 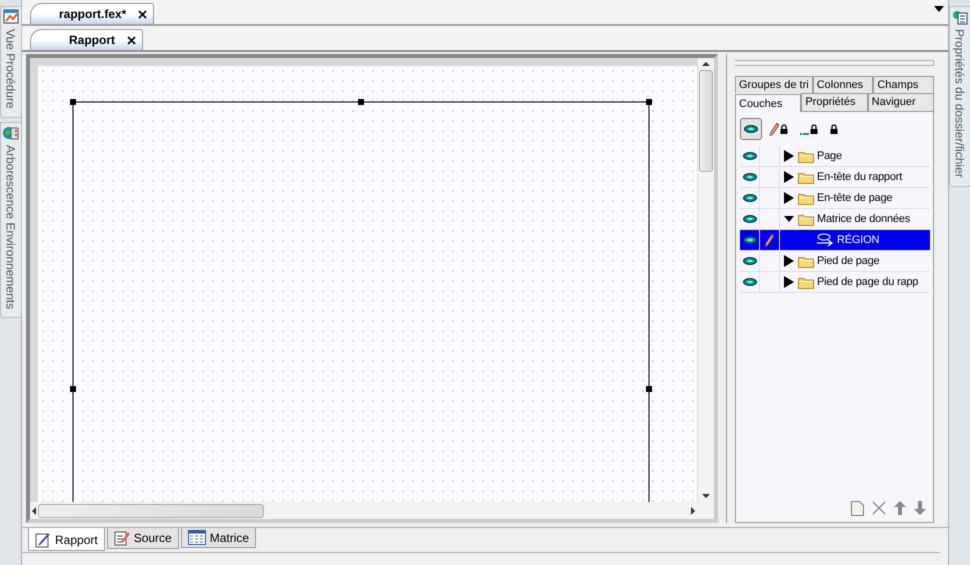 What do you see at coordinates (867, 282) in the screenshot?
I see `layer-label: Pied de page du rapp` at bounding box center [867, 282].